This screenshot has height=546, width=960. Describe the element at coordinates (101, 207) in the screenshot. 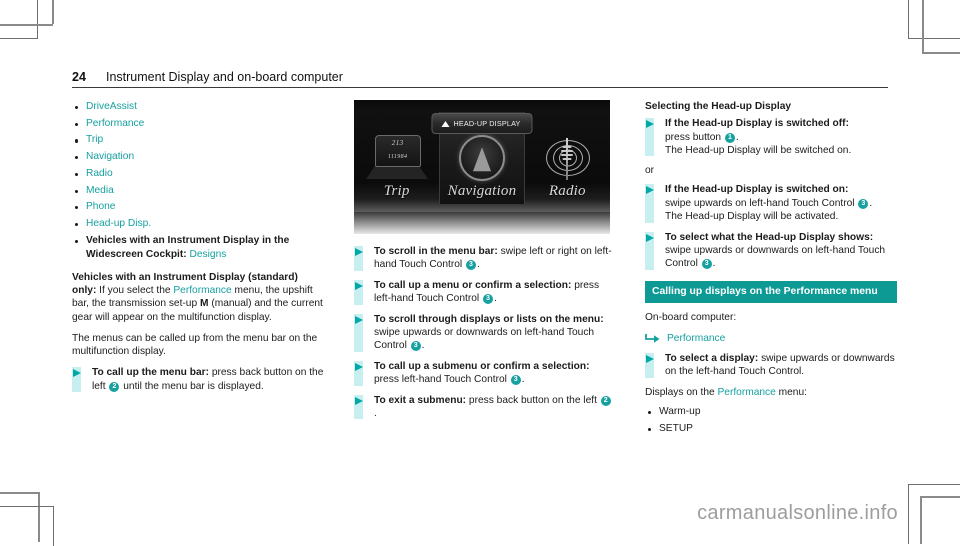

I see `menu-item-label: Phone` at that location.